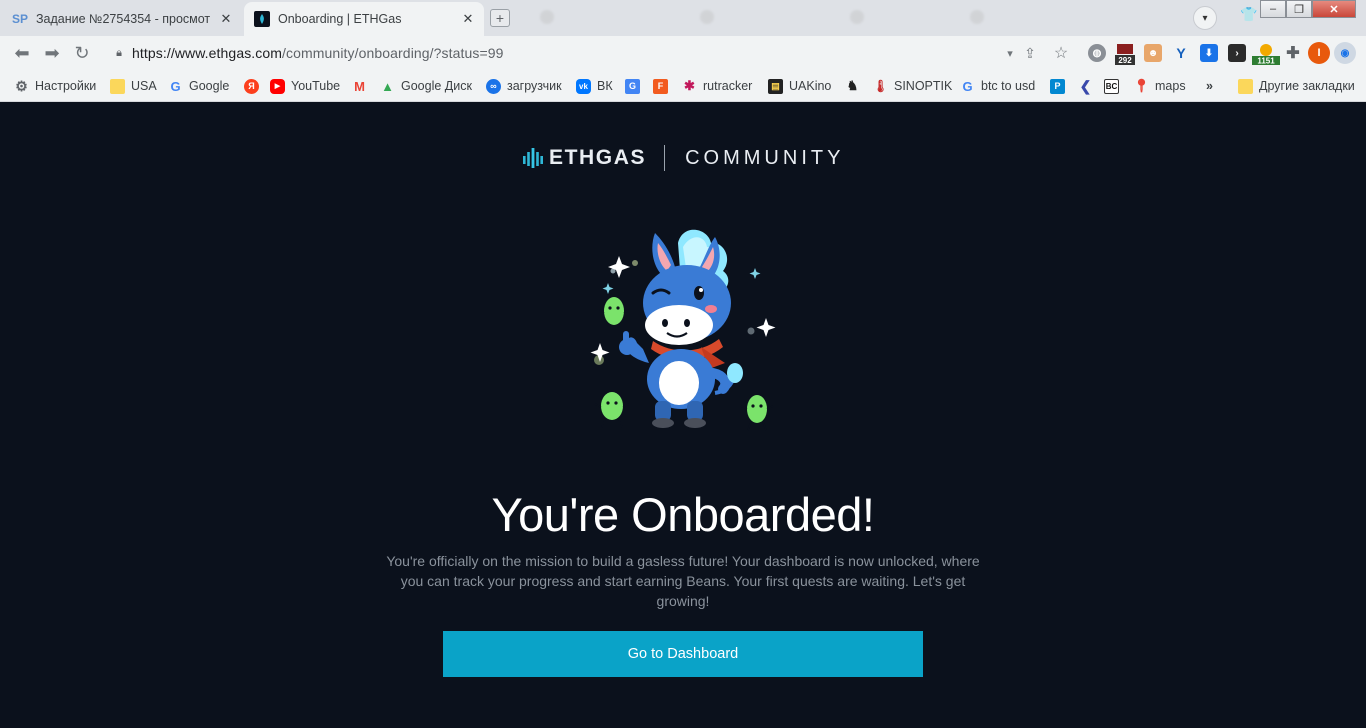 Image resolution: width=1366 pixels, height=728 pixels. I want to click on bookmark-translate: G, so click(632, 86).